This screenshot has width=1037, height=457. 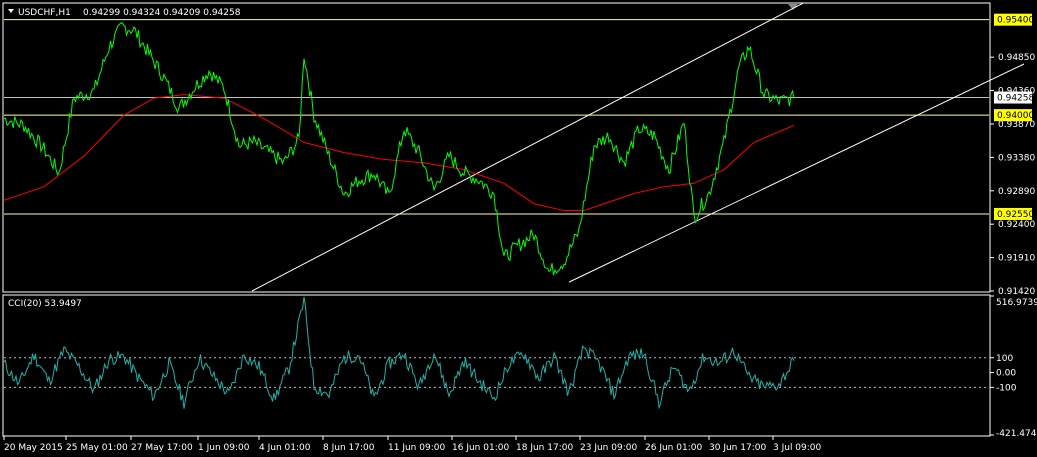 I want to click on ohlc-label: 0.94299 0.94324 0.94209 0.94258, so click(x=162, y=13).